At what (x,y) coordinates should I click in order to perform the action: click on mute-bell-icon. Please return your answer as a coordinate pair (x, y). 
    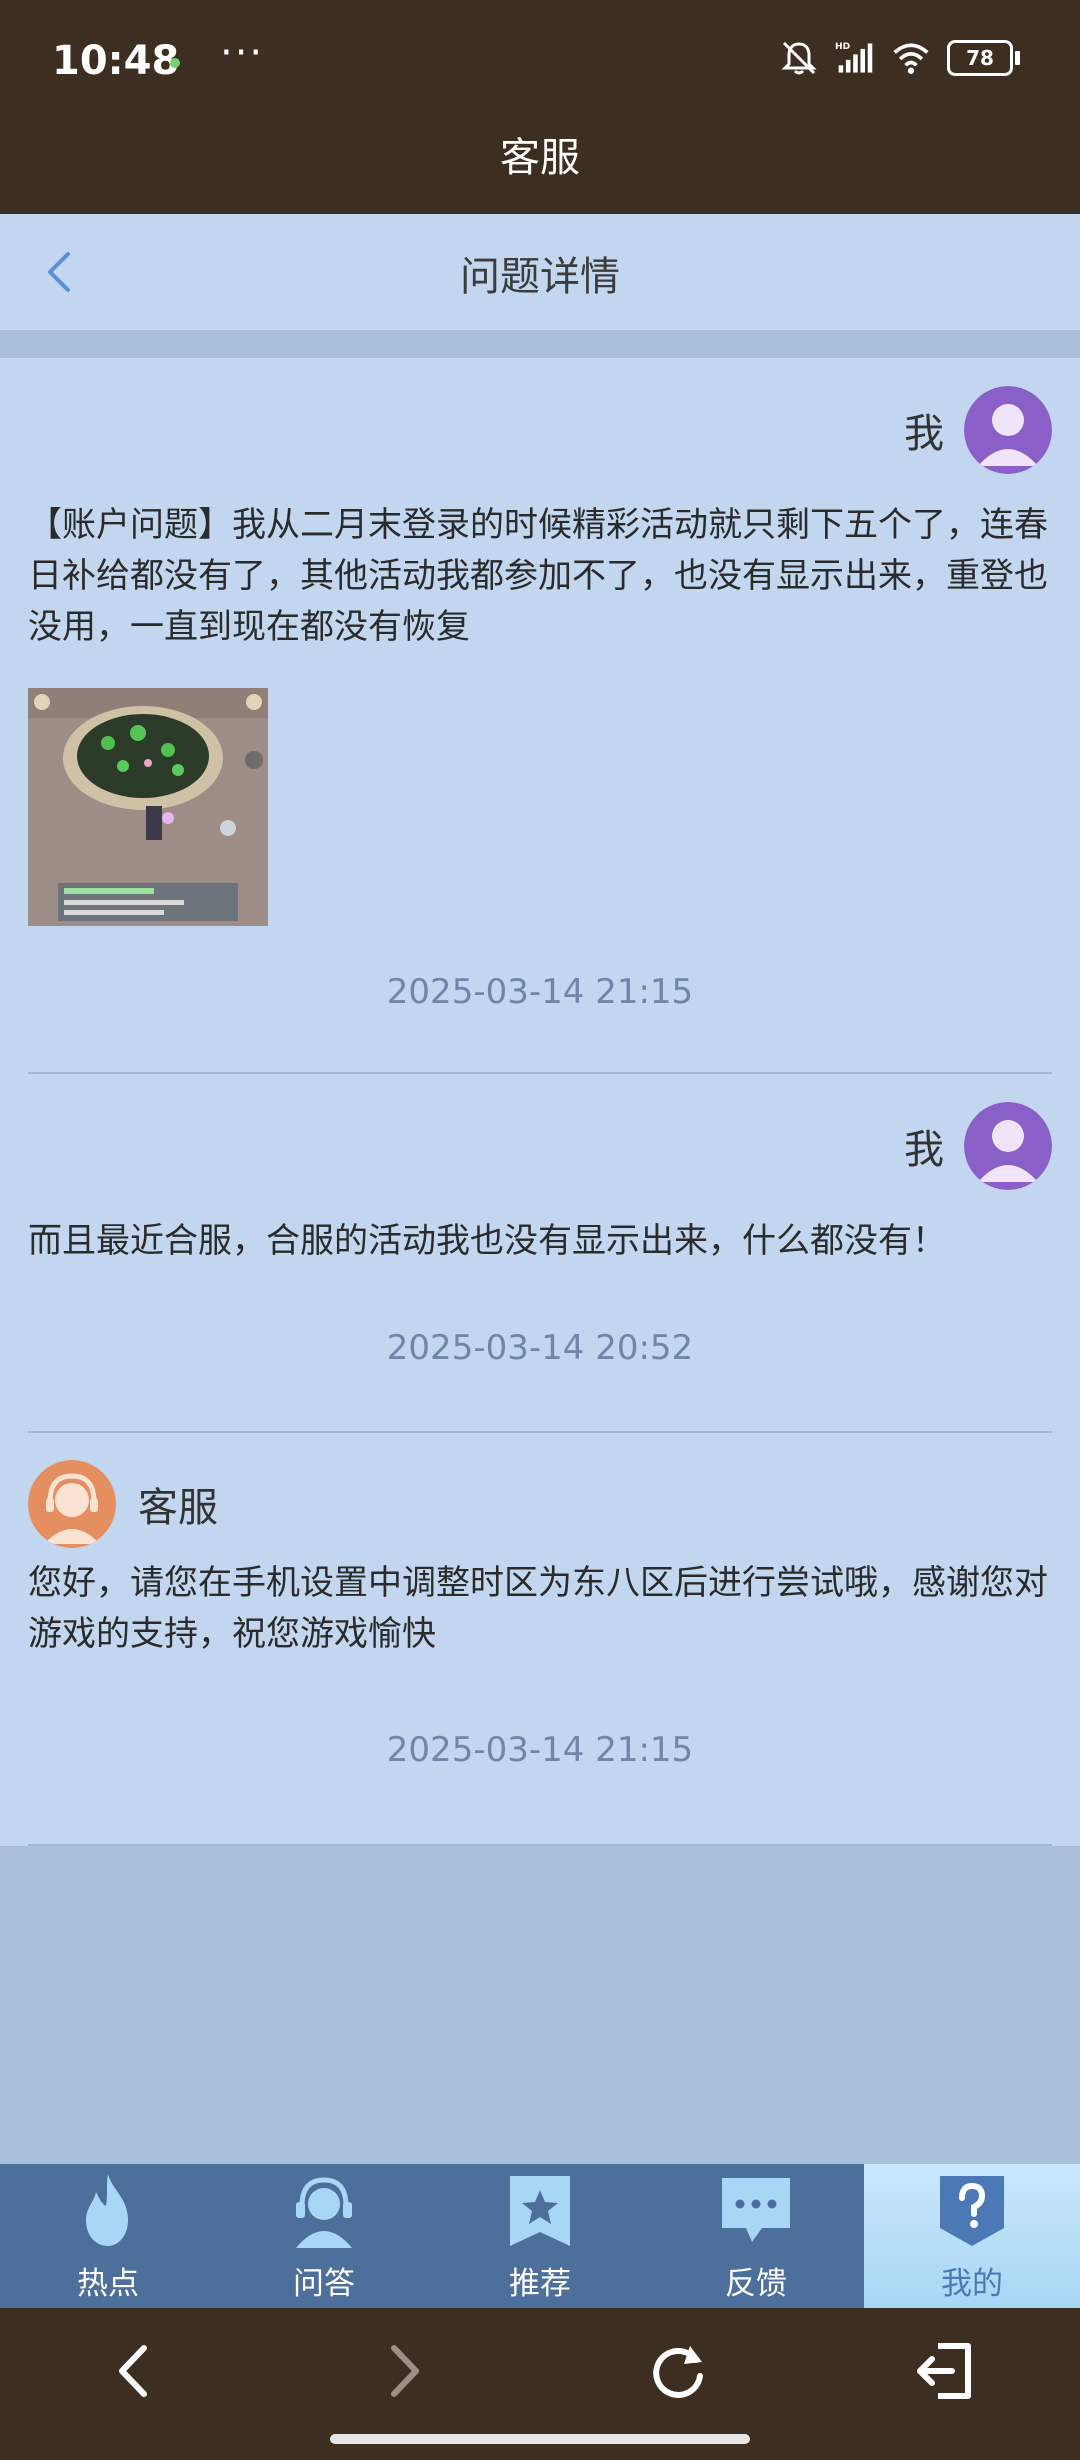
    Looking at the image, I should click on (799, 58).